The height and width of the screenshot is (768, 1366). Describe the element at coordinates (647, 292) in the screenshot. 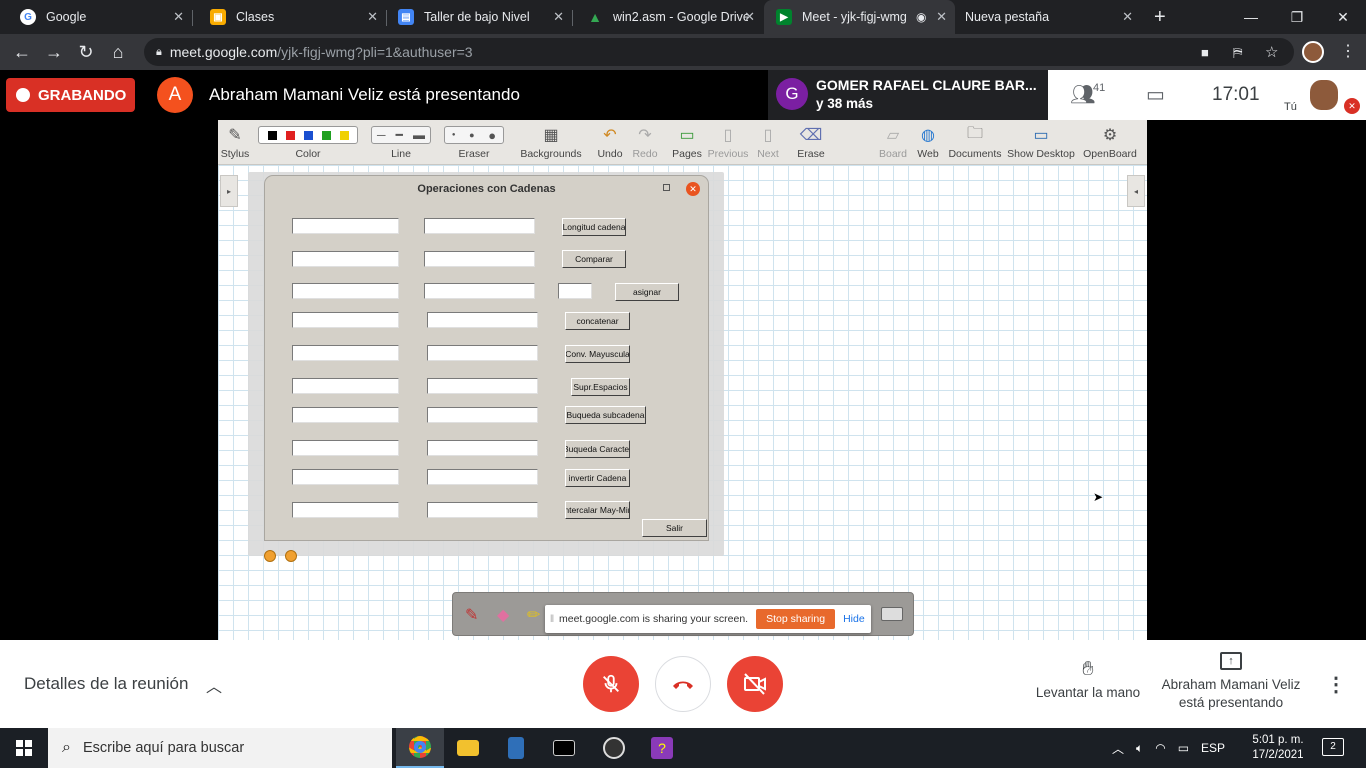

I see `asignar-button: asignar` at that location.